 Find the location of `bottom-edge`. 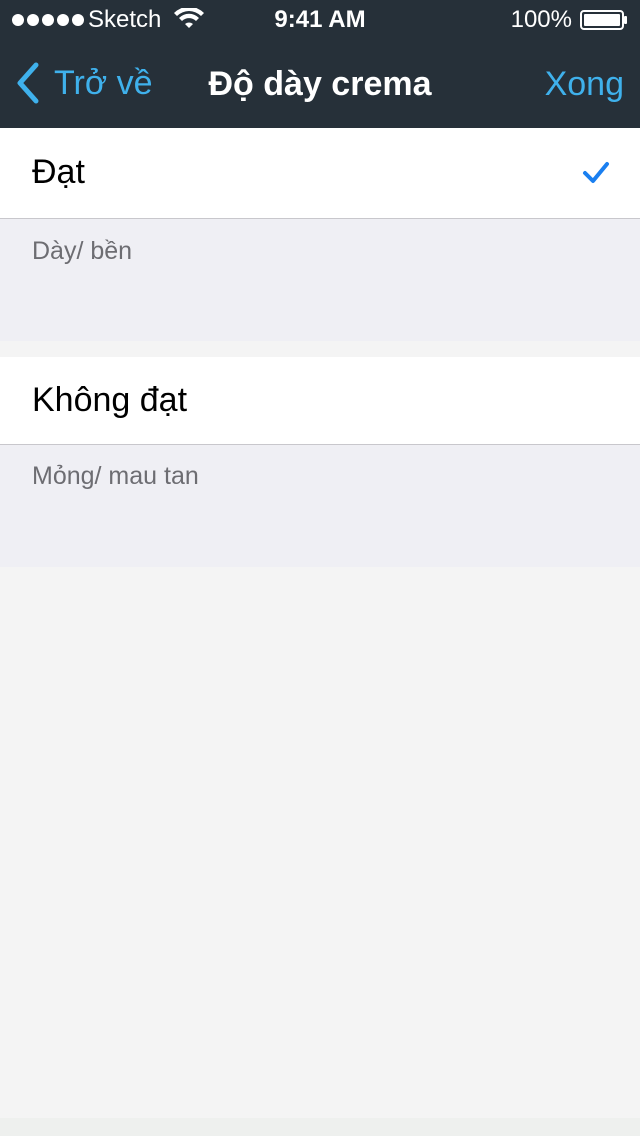

bottom-edge is located at coordinates (320, 1127).